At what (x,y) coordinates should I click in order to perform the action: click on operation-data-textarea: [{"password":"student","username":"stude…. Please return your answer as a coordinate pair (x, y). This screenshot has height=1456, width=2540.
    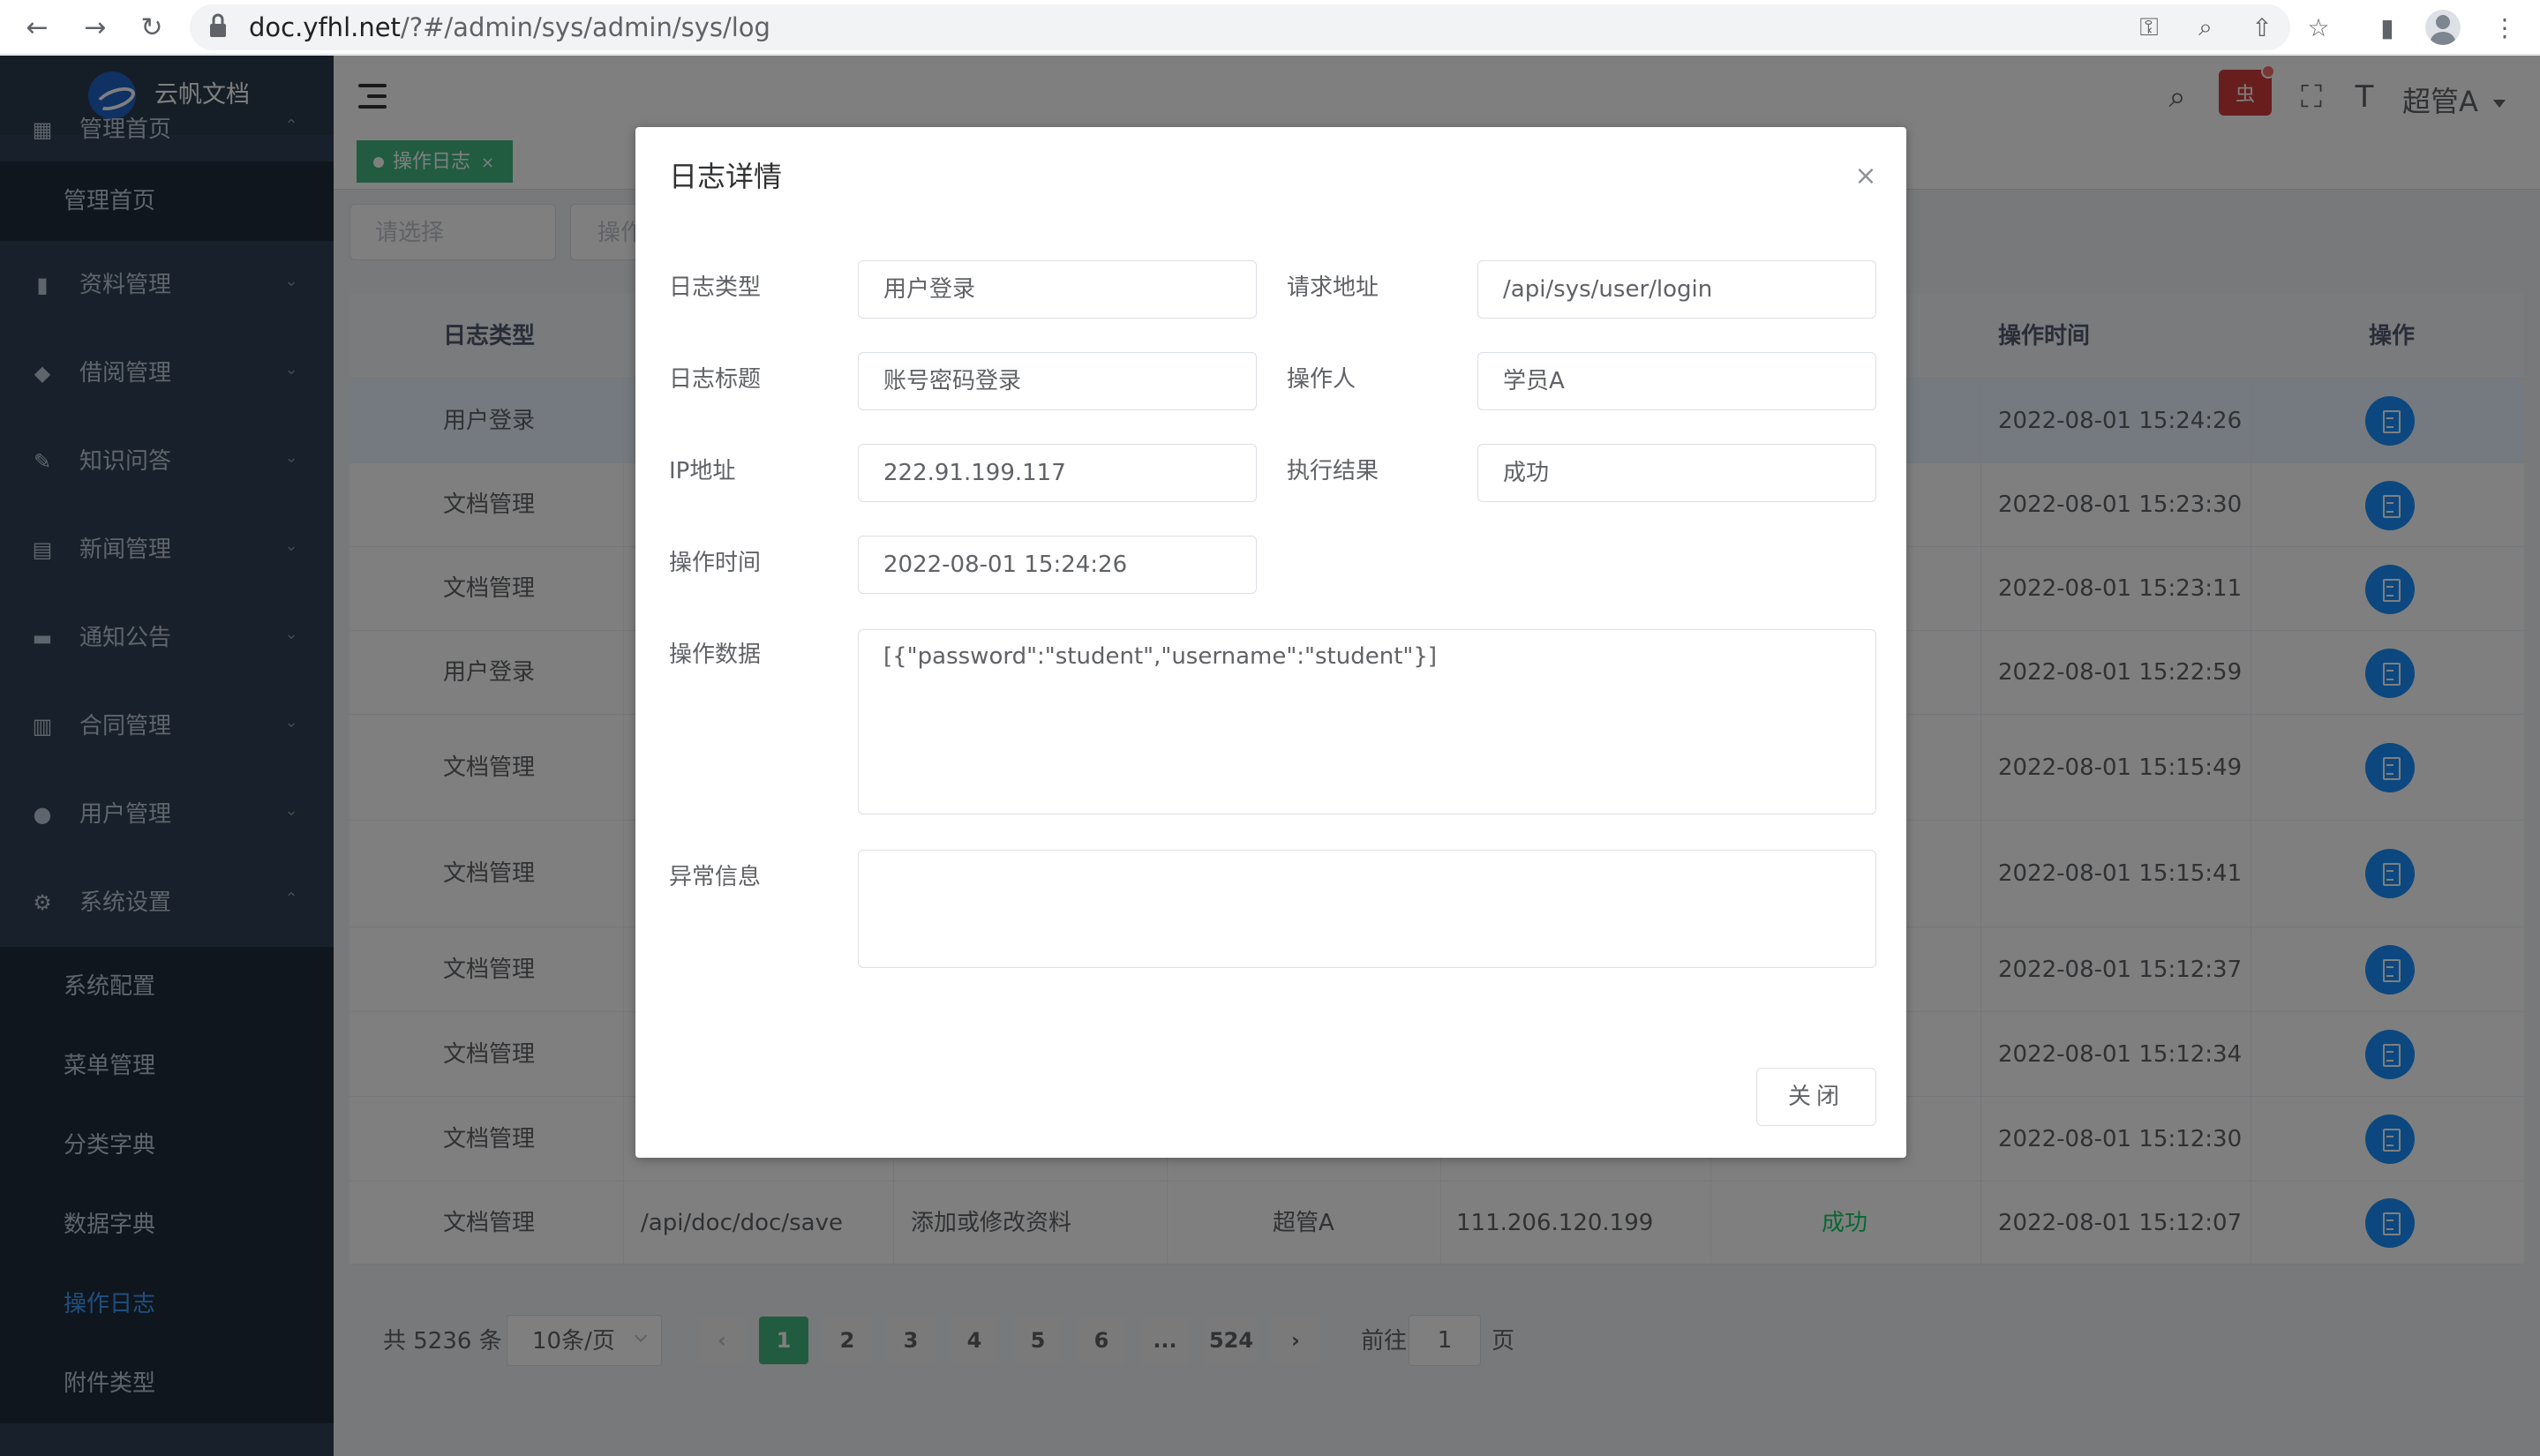
    Looking at the image, I should click on (1367, 721).